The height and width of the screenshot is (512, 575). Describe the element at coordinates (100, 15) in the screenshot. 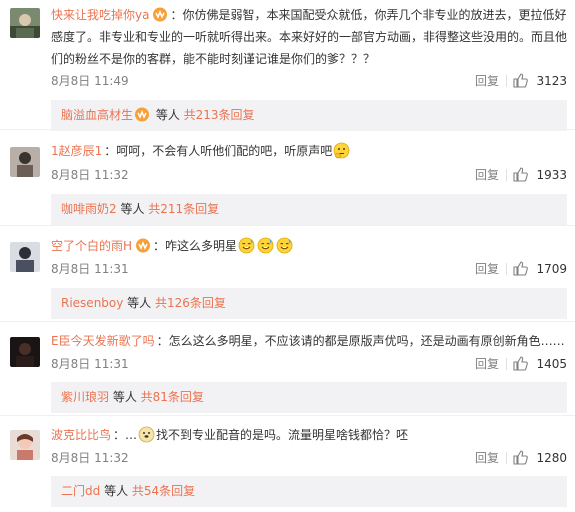

I see `comment-username: 快来让我吃掉你ya` at that location.